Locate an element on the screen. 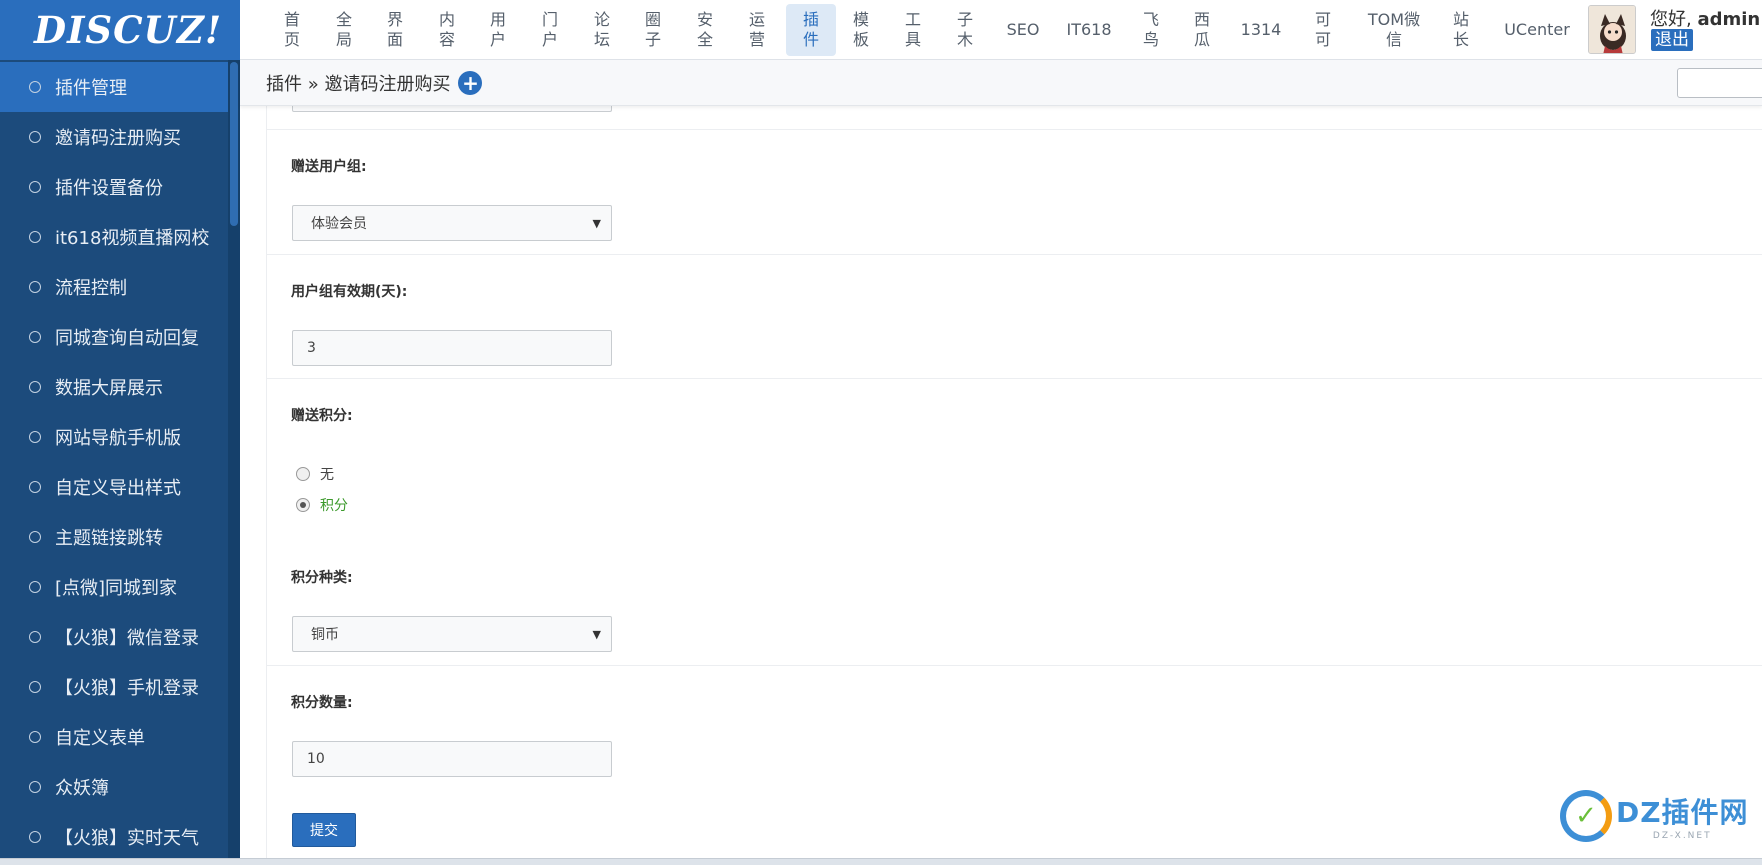 This screenshot has height=865, width=1762. logo: DISCUZ! is located at coordinates (128, 30).